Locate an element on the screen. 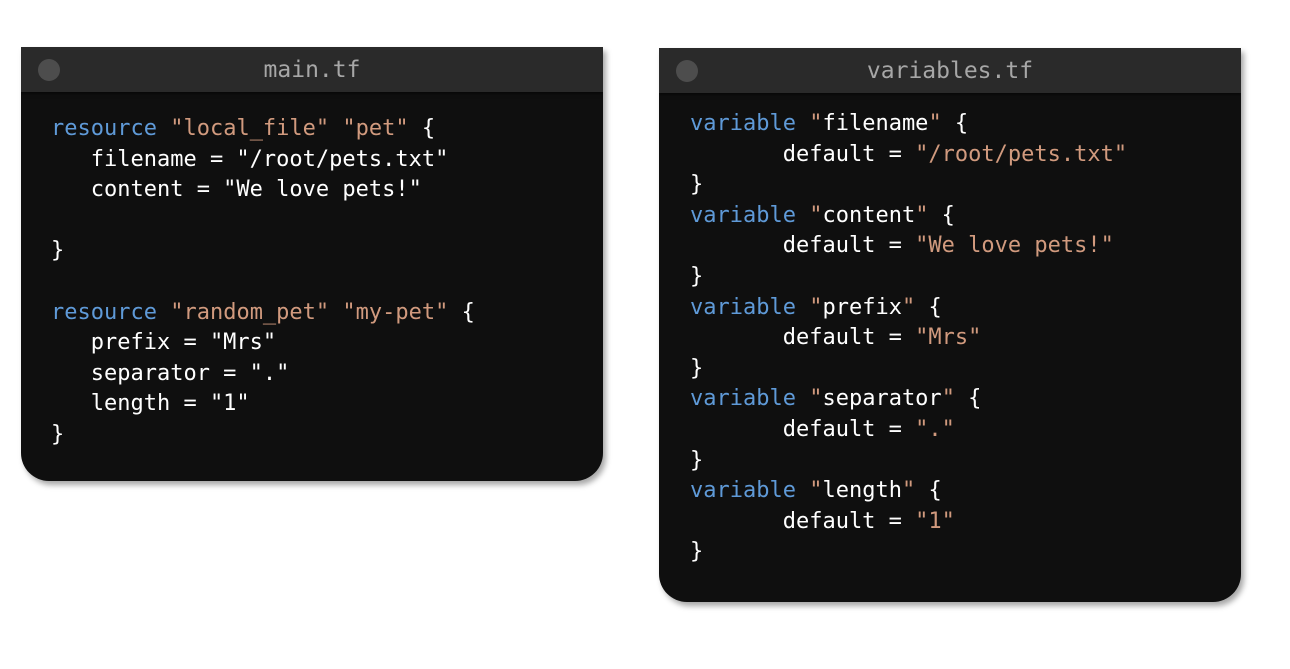  code-line: variable "prefix" { is located at coordinates (908, 308).